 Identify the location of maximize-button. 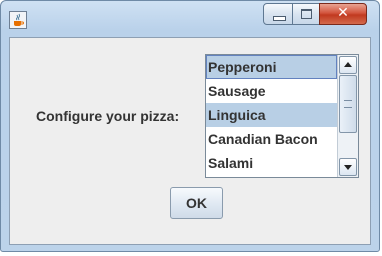
(306, 14).